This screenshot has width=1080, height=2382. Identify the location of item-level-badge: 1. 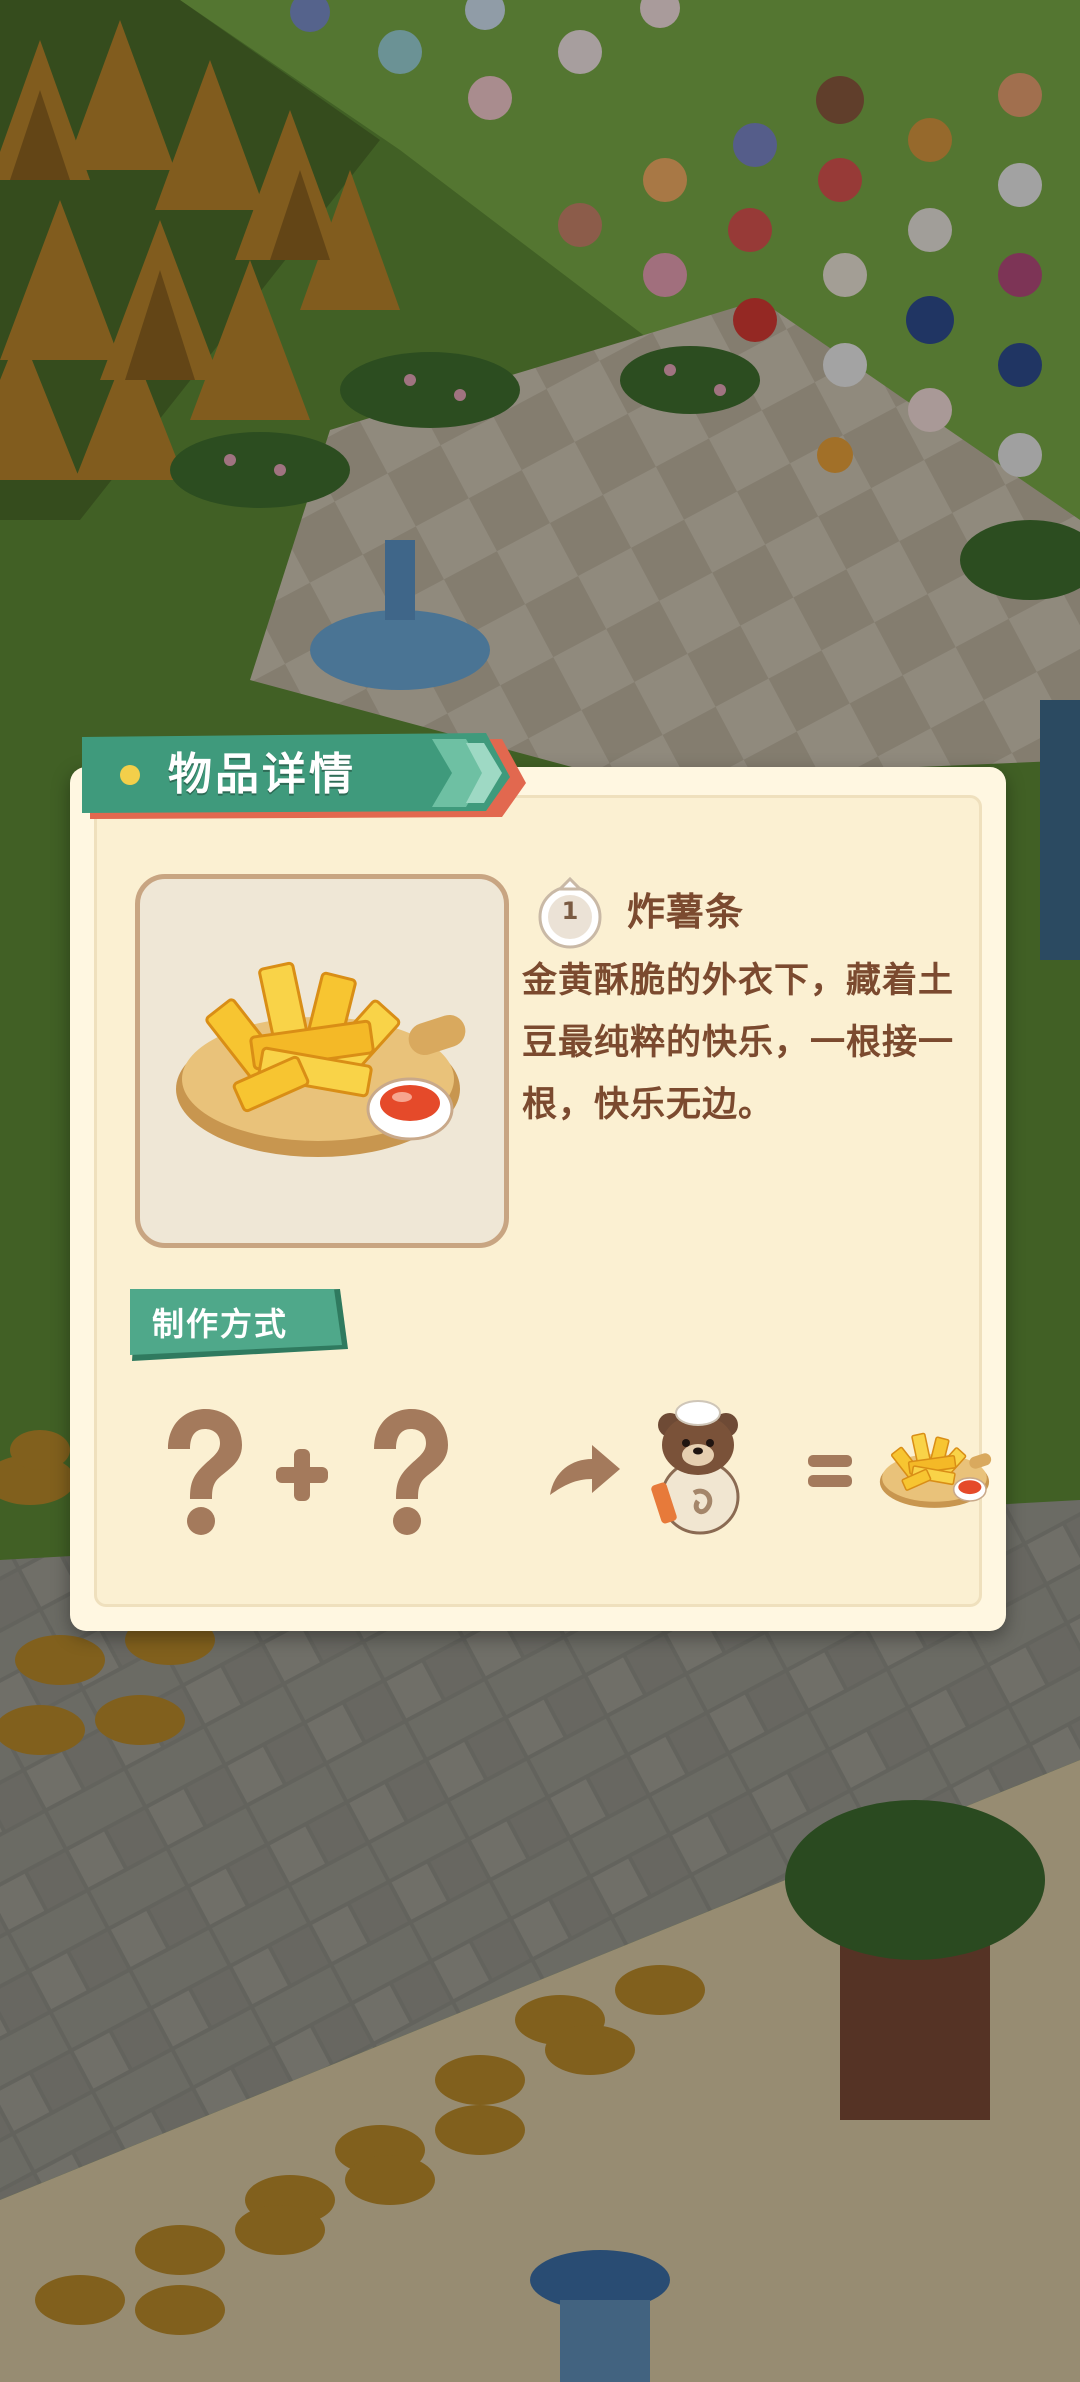
(570, 912).